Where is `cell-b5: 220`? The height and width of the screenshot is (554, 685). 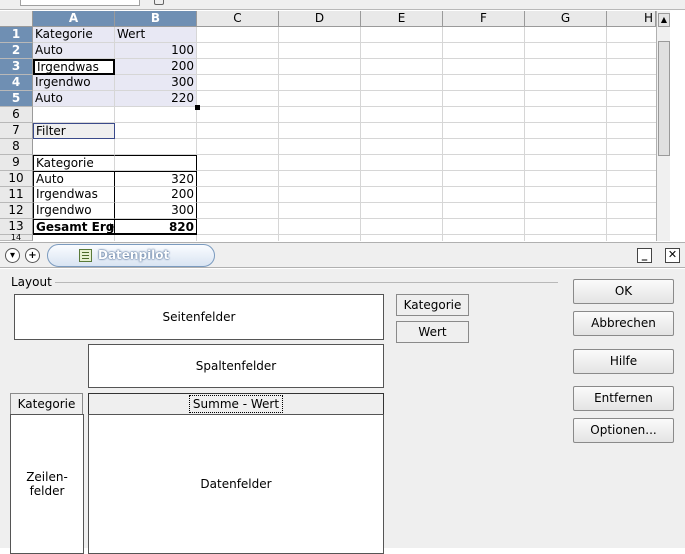 cell-b5: 220 is located at coordinates (156, 99).